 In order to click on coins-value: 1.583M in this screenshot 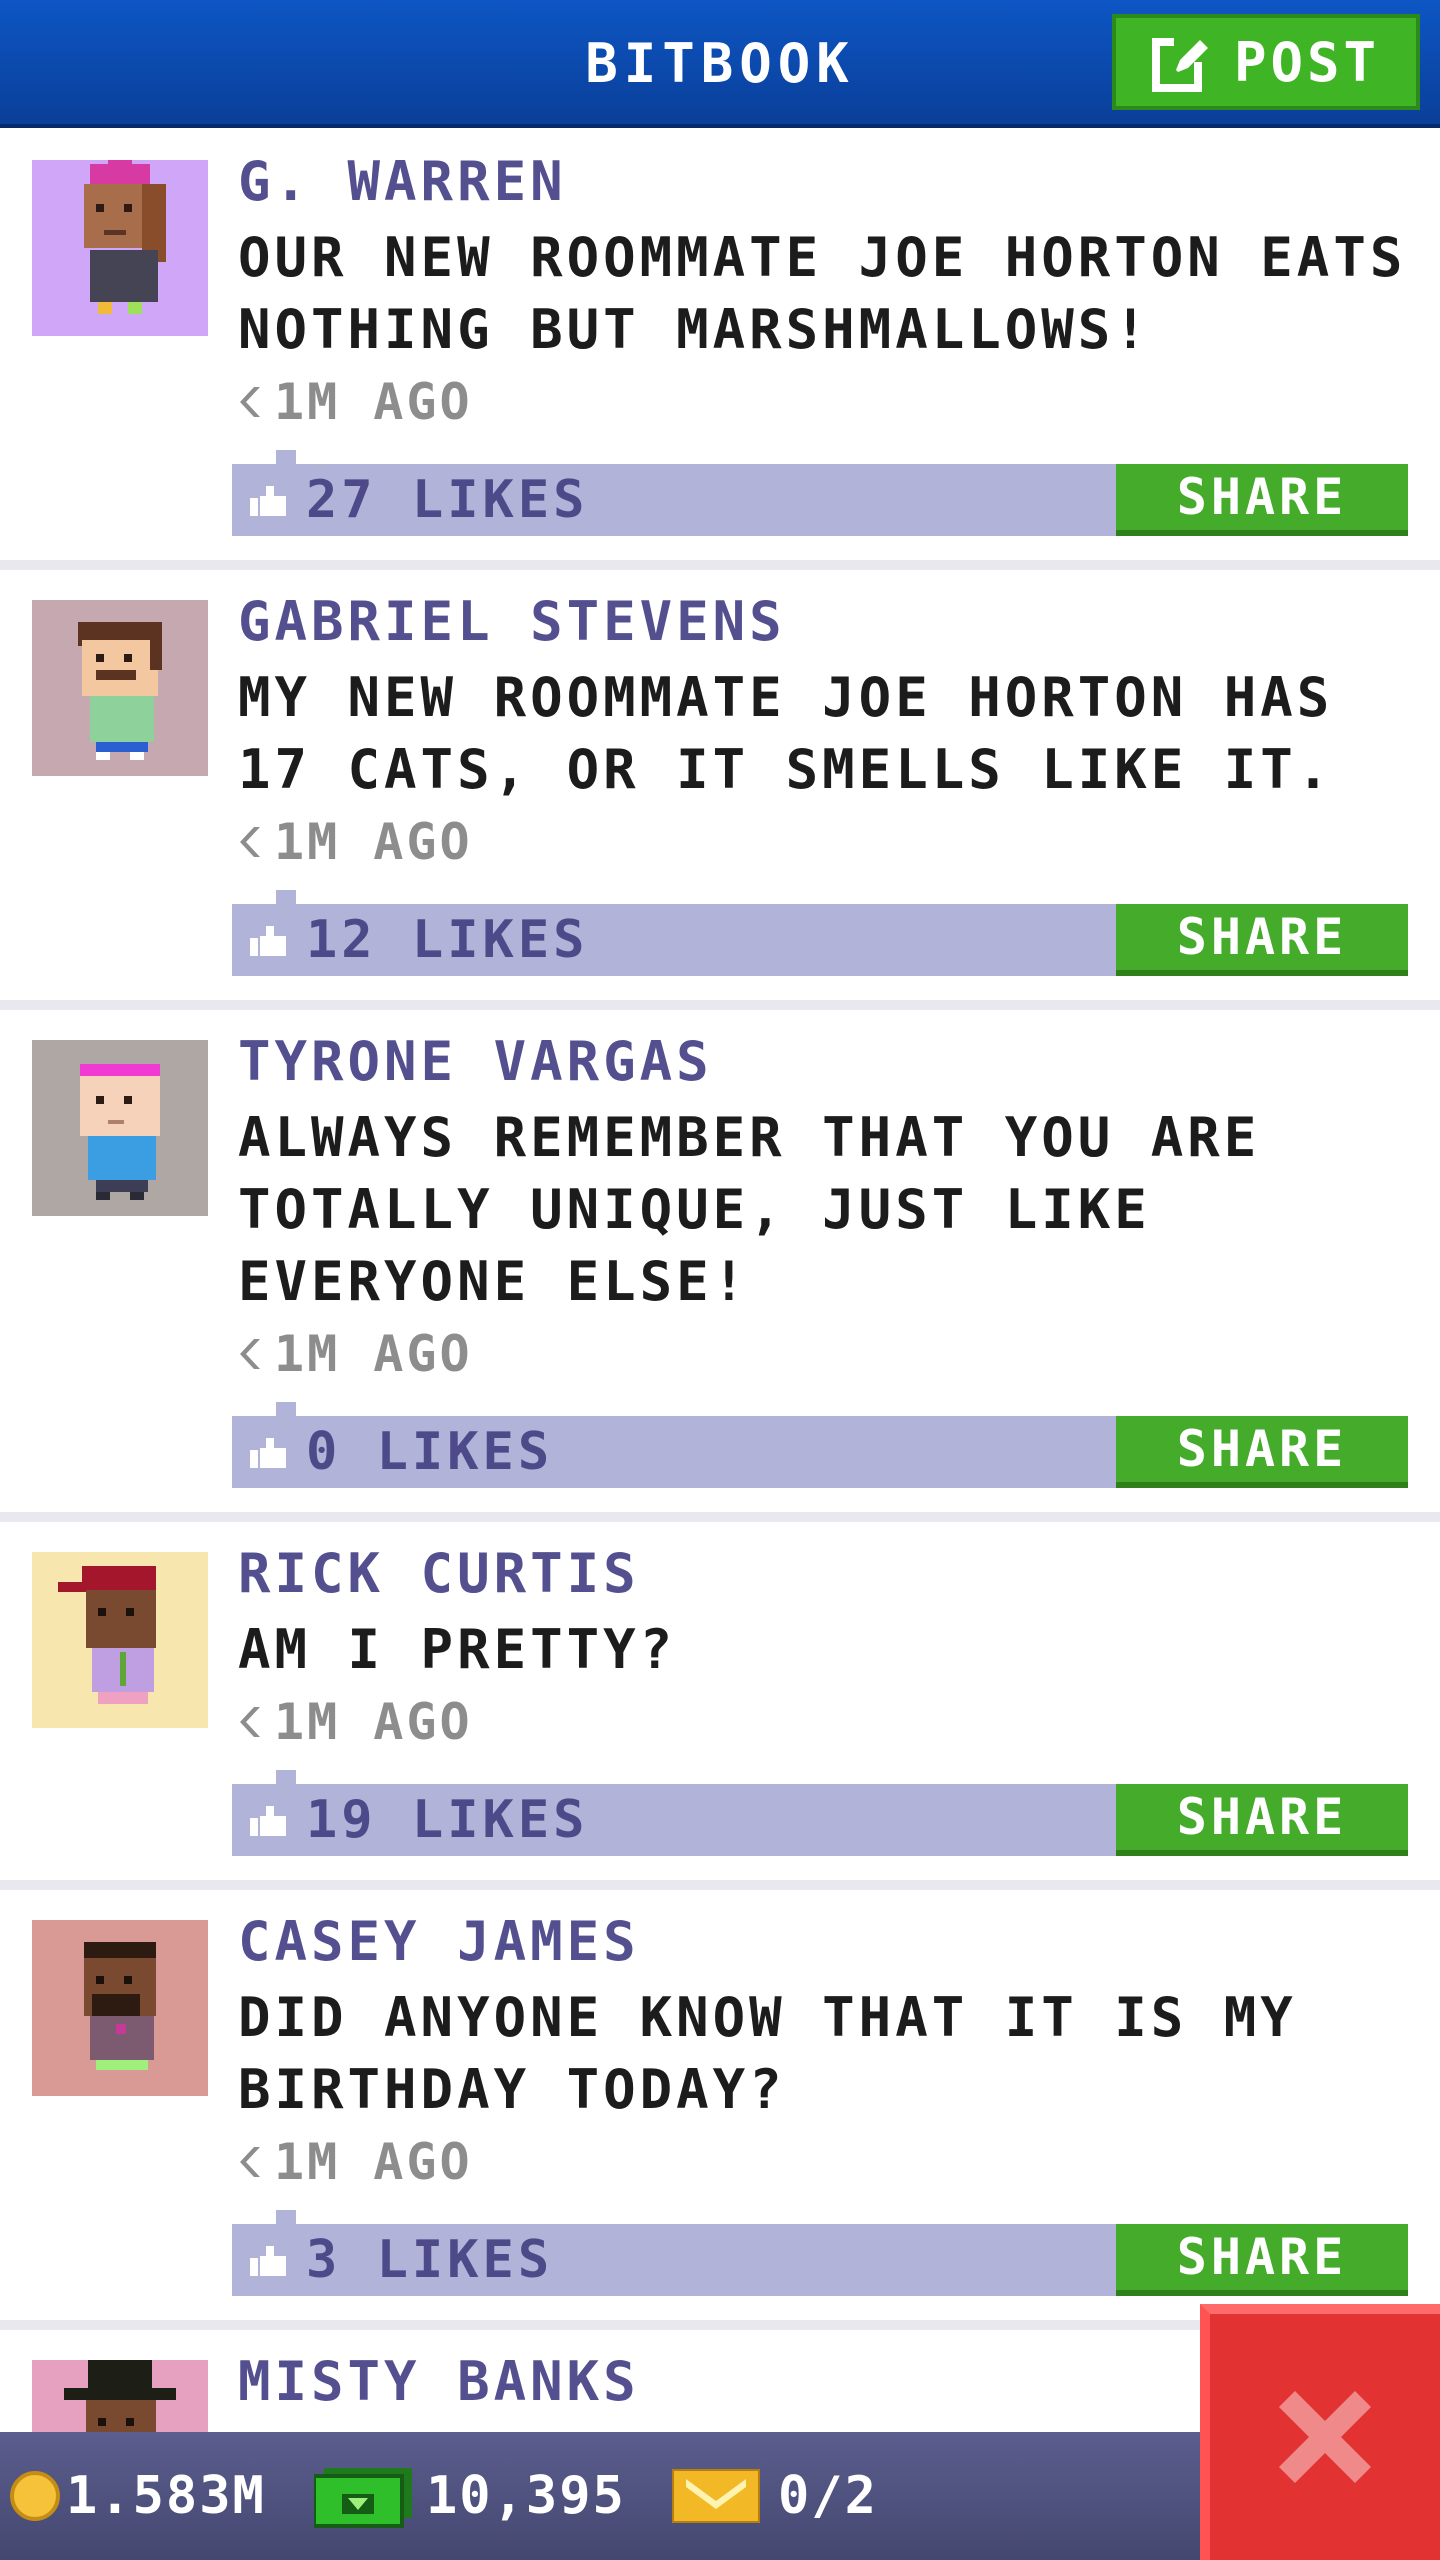, I will do `click(166, 2496)`.